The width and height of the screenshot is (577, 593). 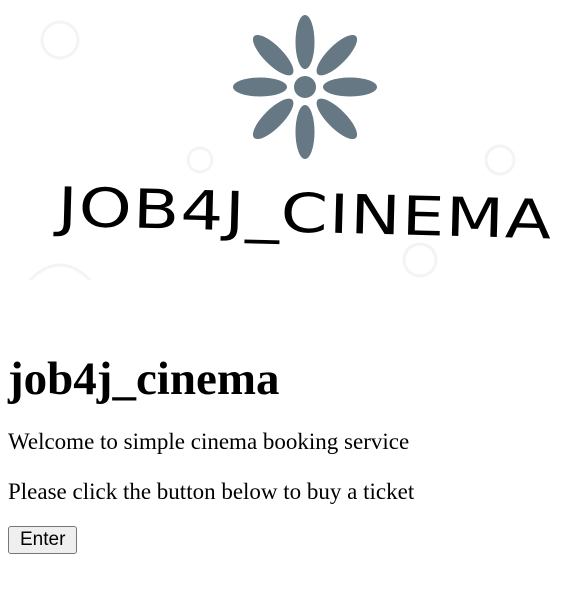 I want to click on welcome-text: Welcome to simple cinema booking service, so click(x=209, y=442).